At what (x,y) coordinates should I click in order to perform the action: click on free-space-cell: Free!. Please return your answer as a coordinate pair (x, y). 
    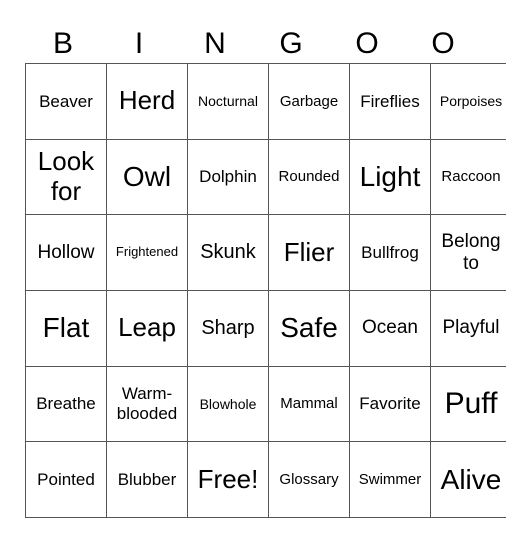
    Looking at the image, I should click on (228, 479).